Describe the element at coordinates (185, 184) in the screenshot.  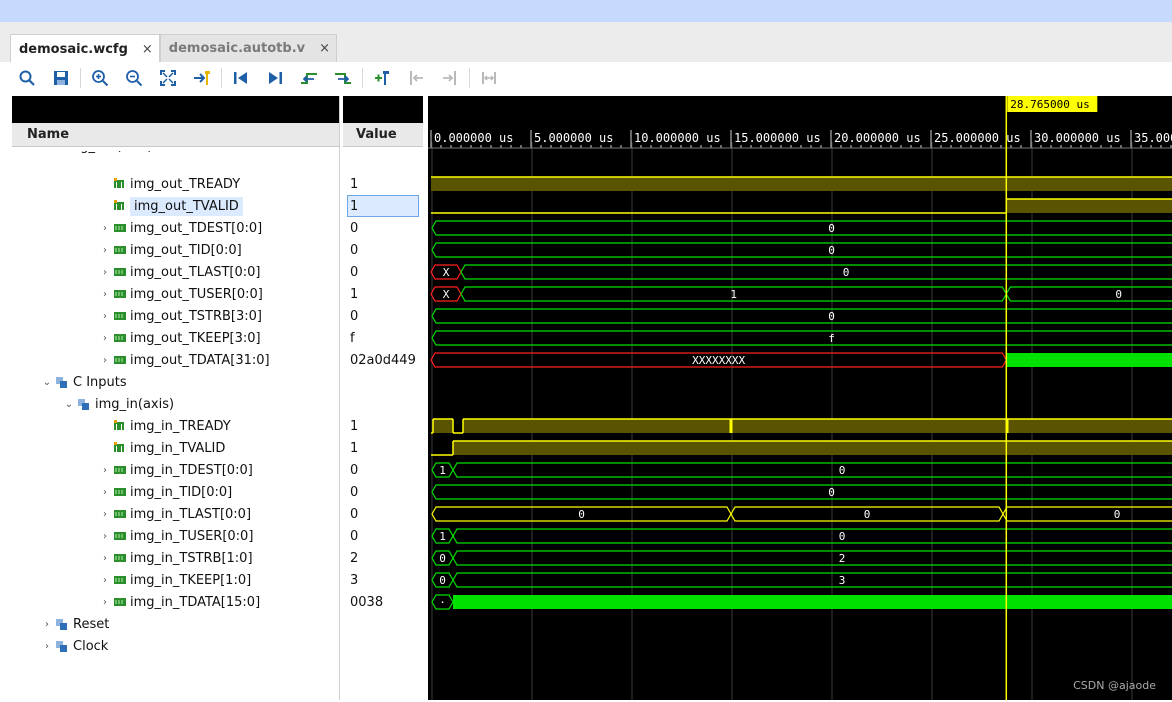
I see `signal-name: img_out_TREADY` at that location.